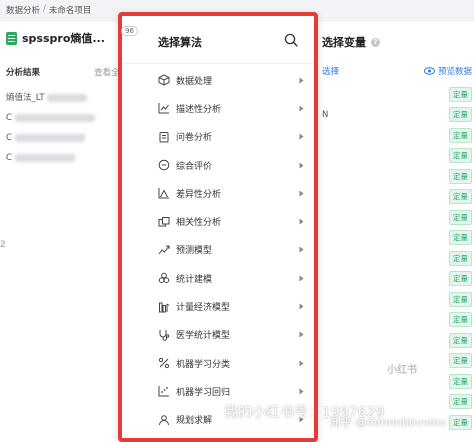 The image size is (474, 442). Describe the element at coordinates (164, 335) in the screenshot. I see `stethoscope-icon` at that location.